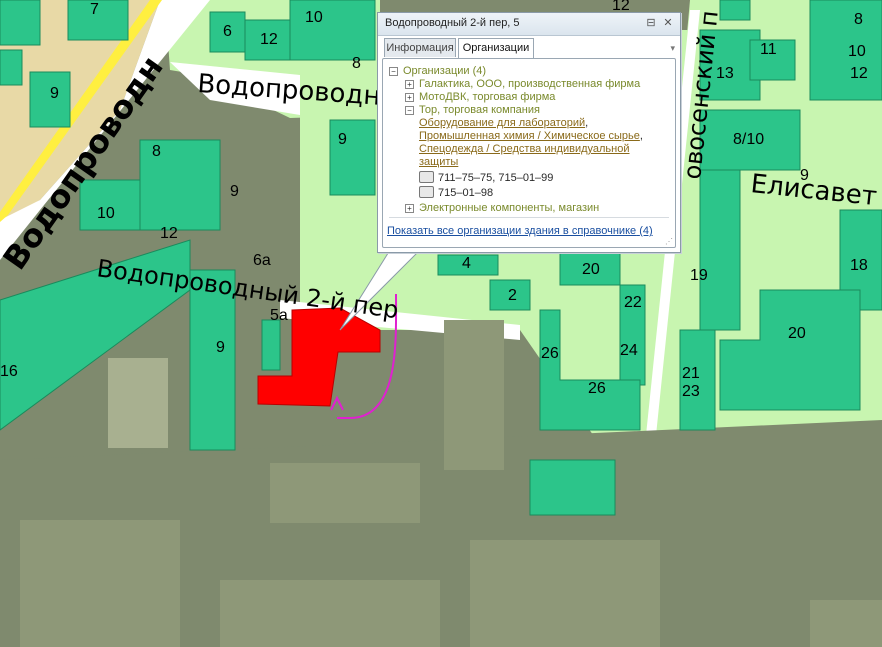  What do you see at coordinates (651, 23) in the screenshot?
I see `pin-icon: ⊟` at bounding box center [651, 23].